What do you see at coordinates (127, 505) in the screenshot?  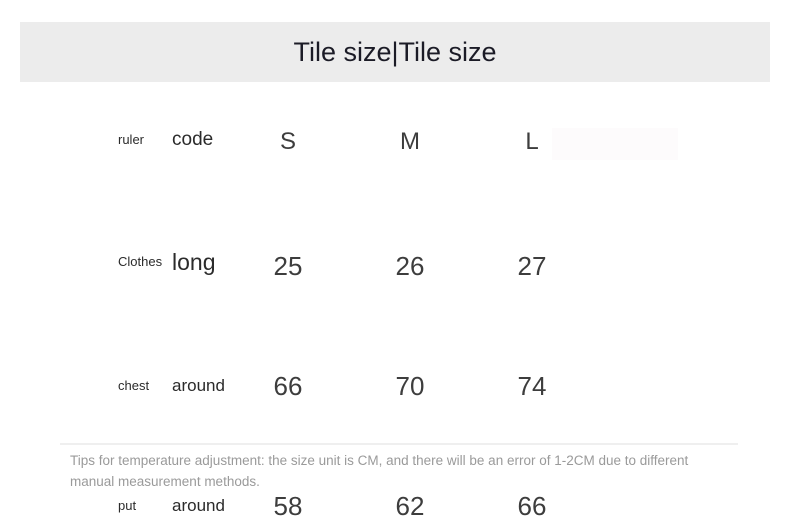 I see `row-label: put` at bounding box center [127, 505].